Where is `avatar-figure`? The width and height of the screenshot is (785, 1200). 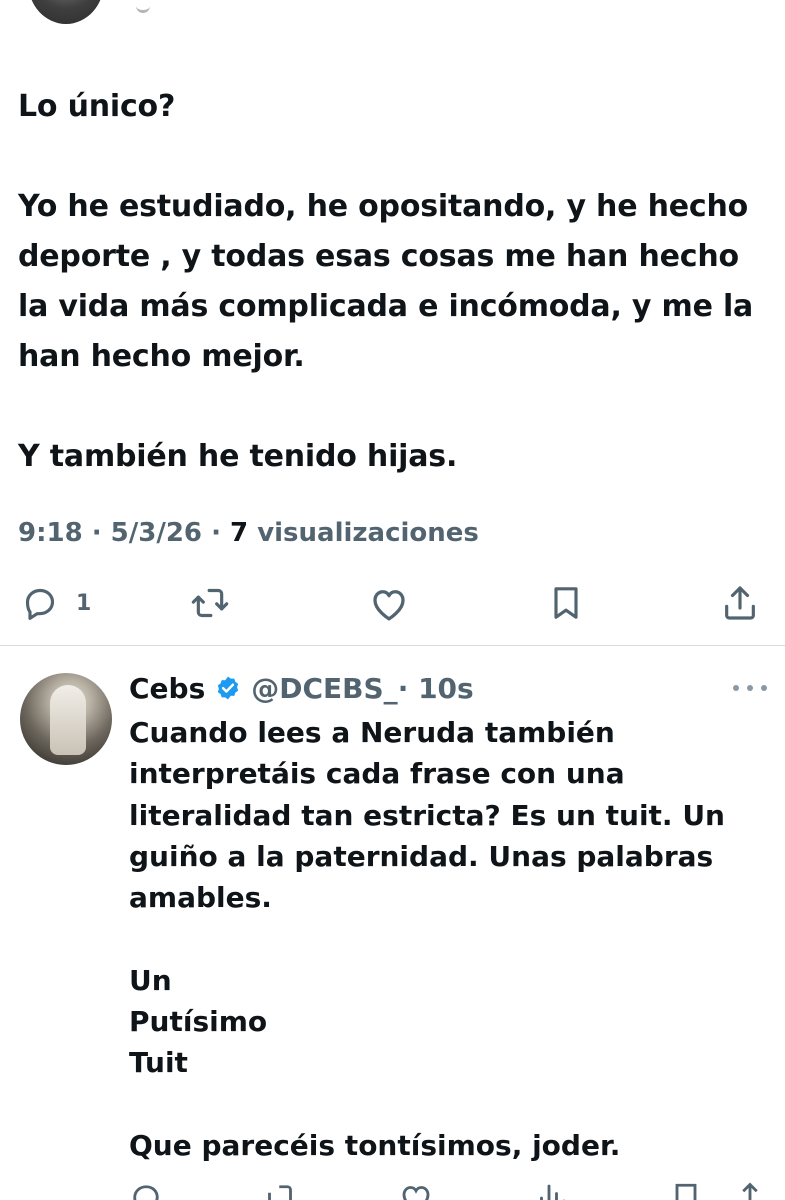 avatar-figure is located at coordinates (68, 720).